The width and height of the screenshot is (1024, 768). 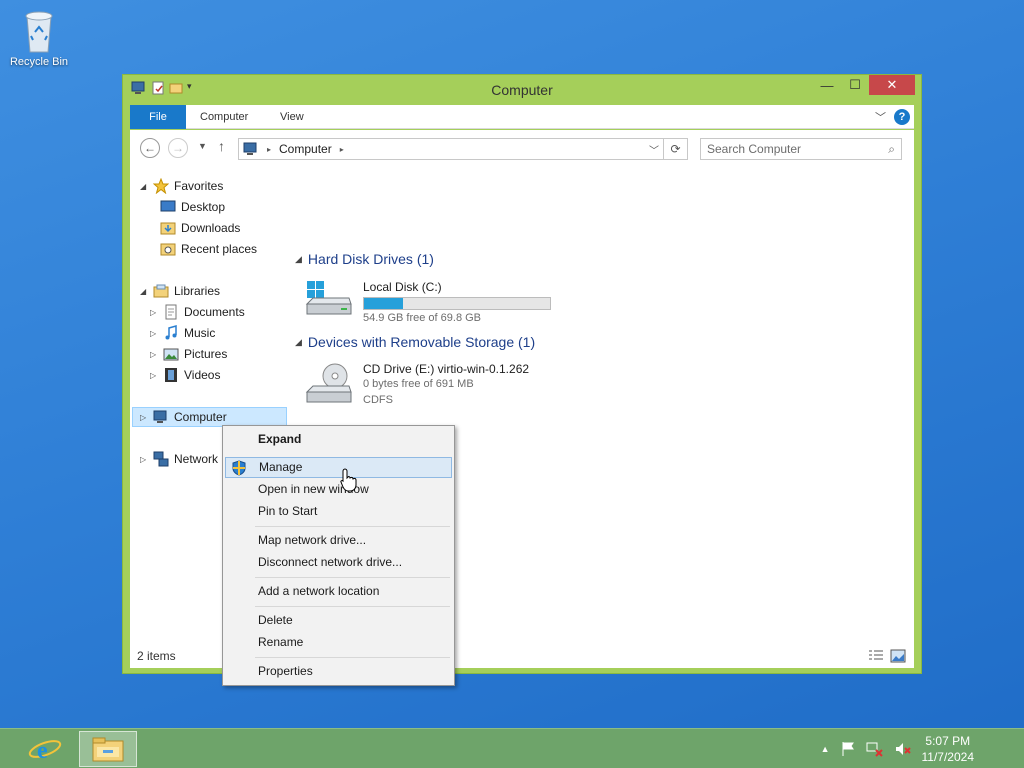 What do you see at coordinates (168, 228) in the screenshot?
I see `downloads-folder-icon` at bounding box center [168, 228].